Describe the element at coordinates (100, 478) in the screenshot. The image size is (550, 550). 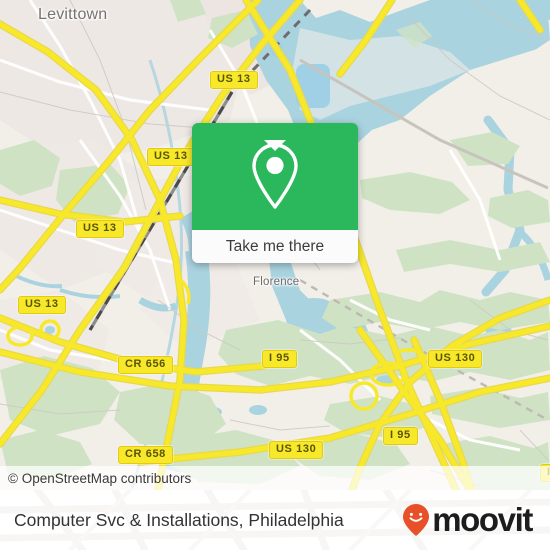
I see `osm-attribution-text: © OpenStreetMap contributors` at that location.